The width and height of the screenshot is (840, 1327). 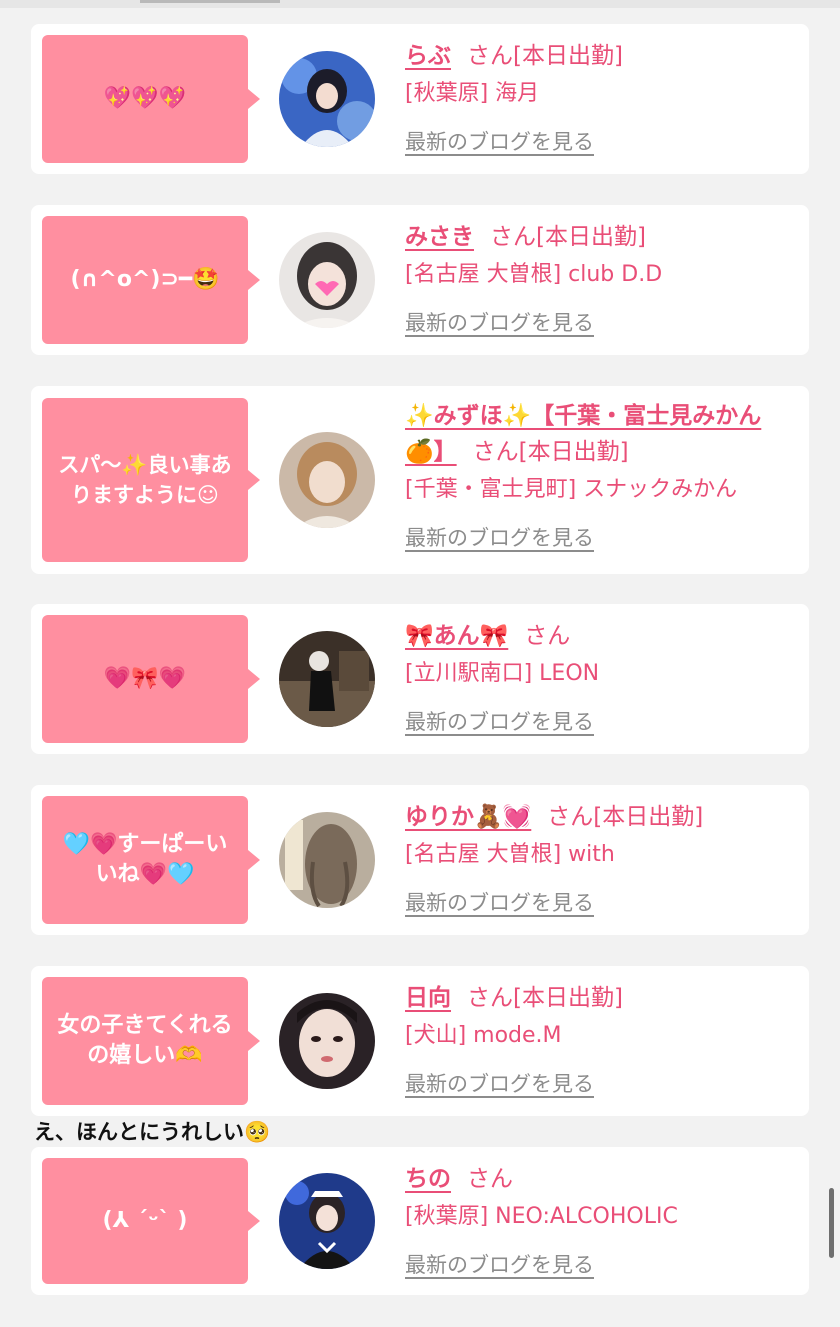 I want to click on cast-info: 日向 さん[本日出勤] [犬山] mode.M 最新のブログを見る, so click(x=600, y=1039).